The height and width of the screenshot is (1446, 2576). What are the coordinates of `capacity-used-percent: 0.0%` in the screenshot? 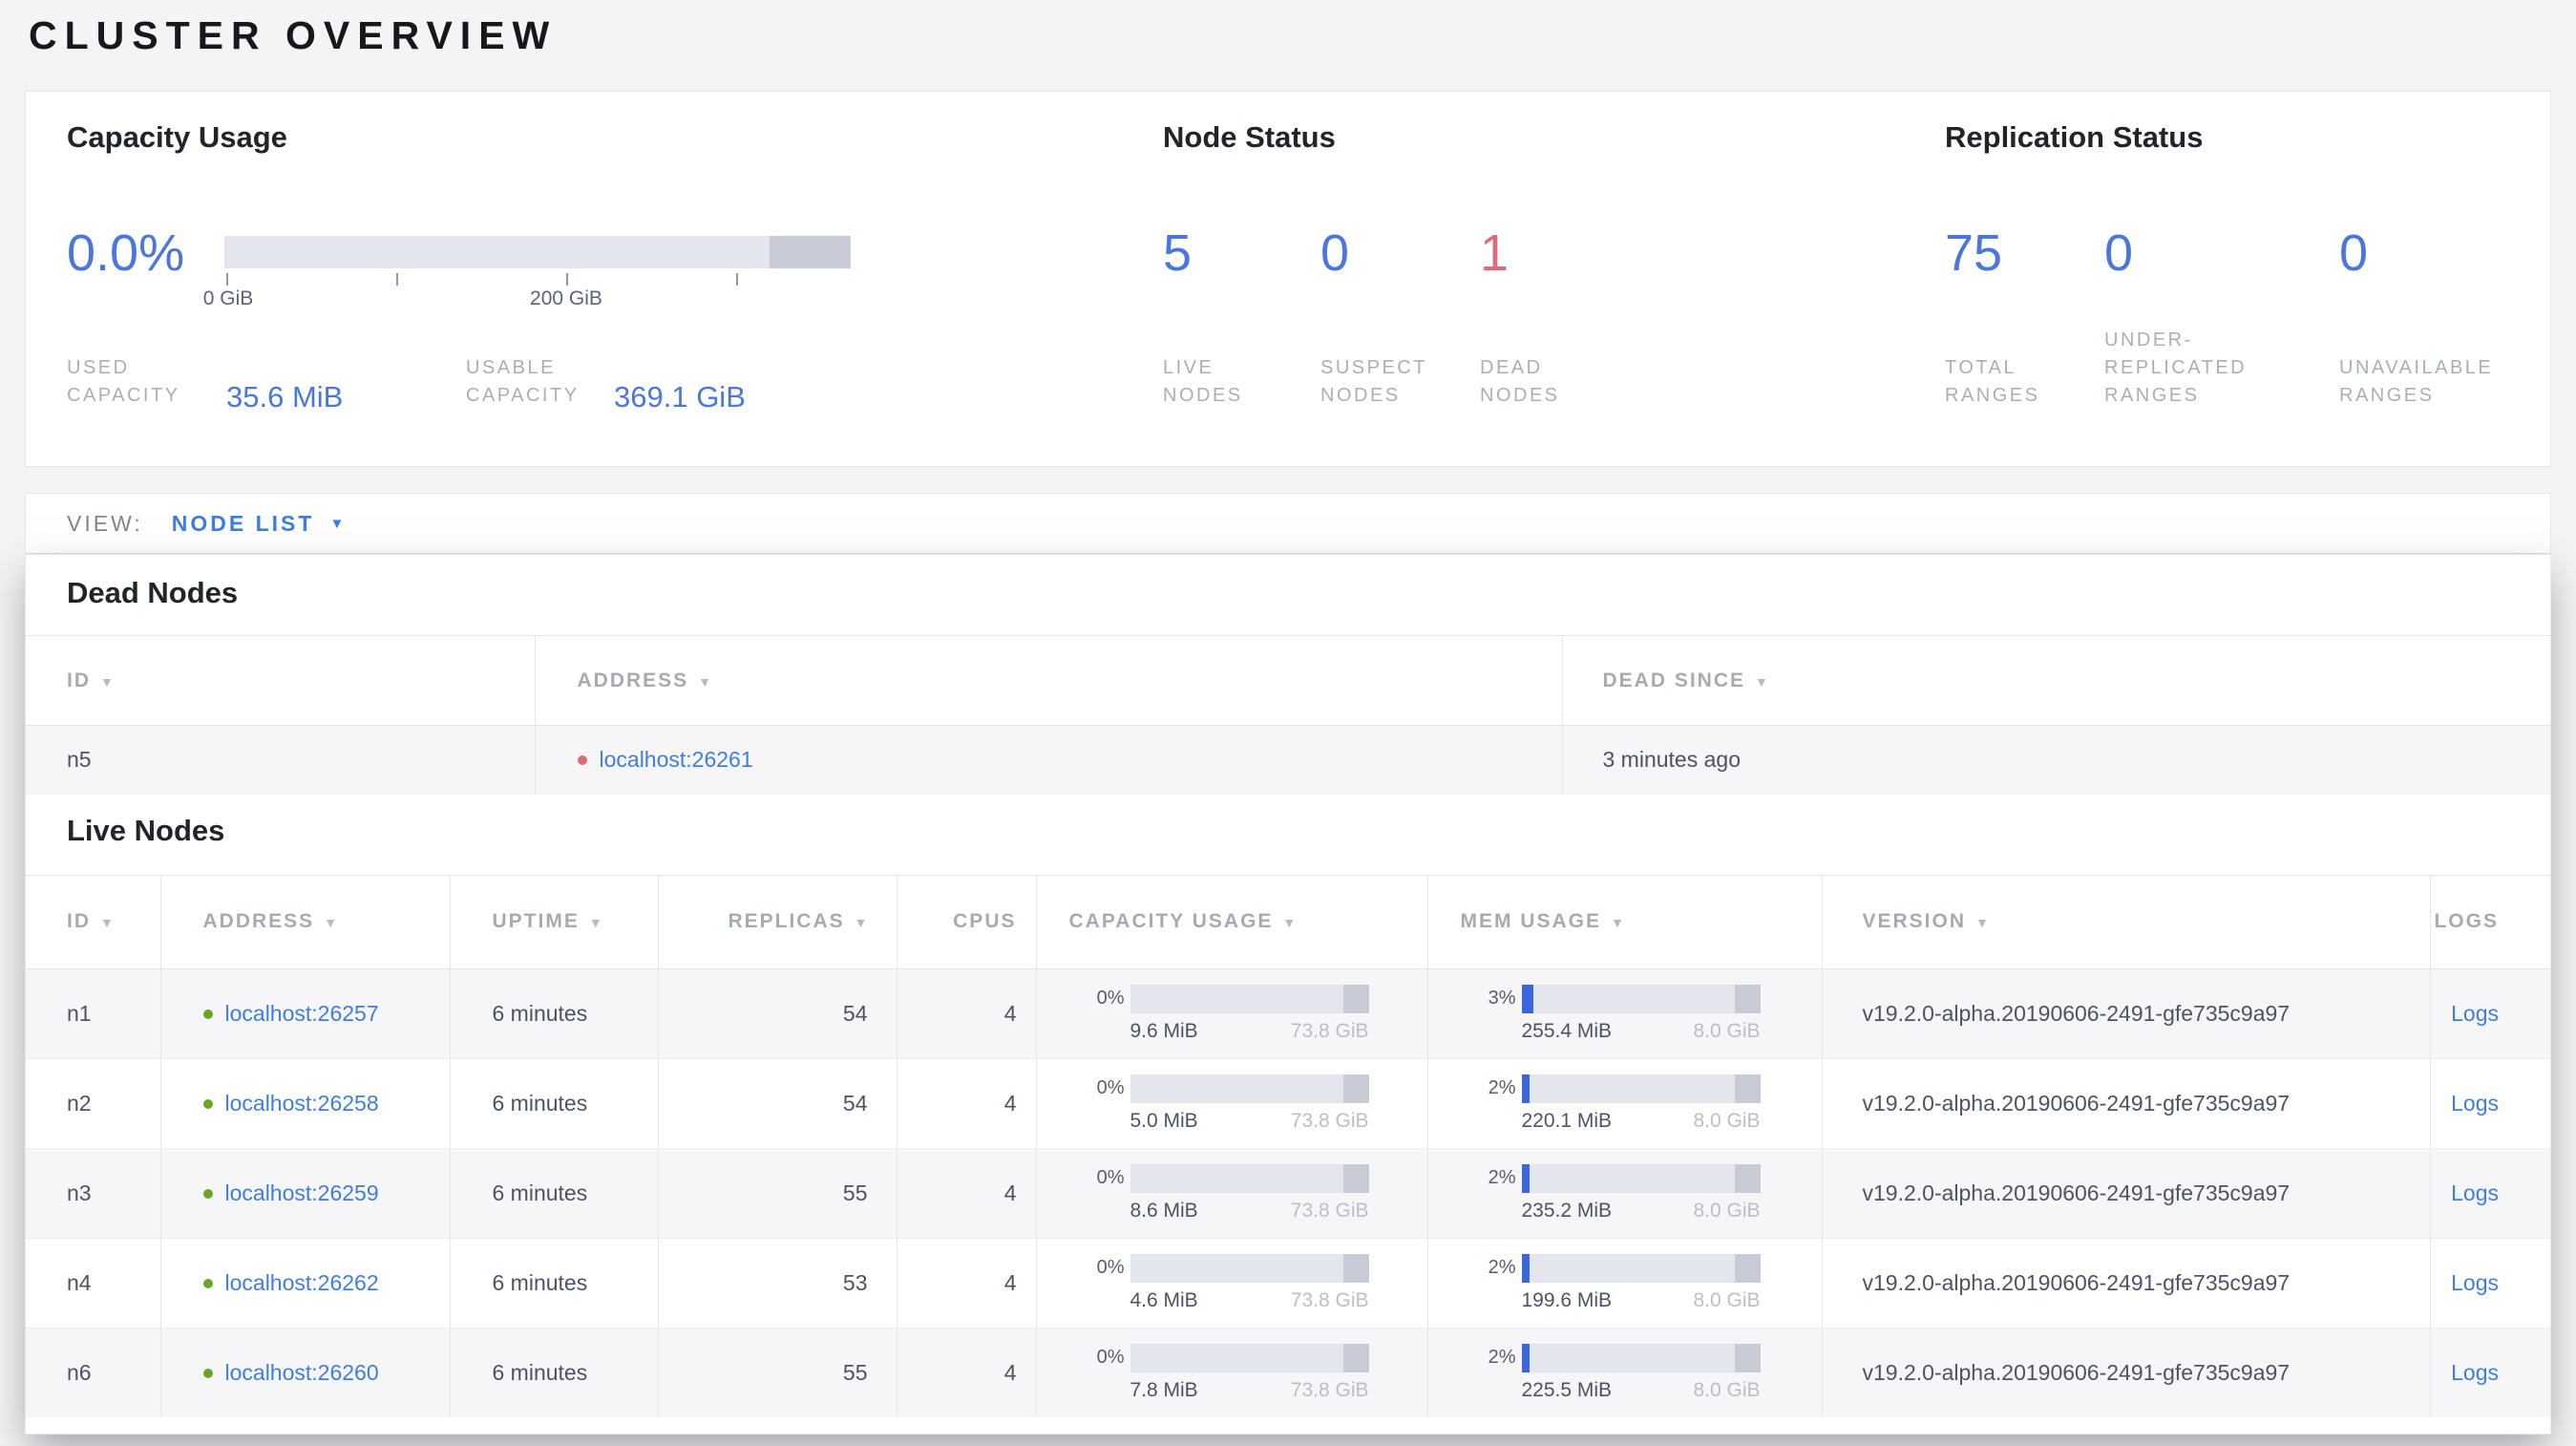 It's located at (126, 253).